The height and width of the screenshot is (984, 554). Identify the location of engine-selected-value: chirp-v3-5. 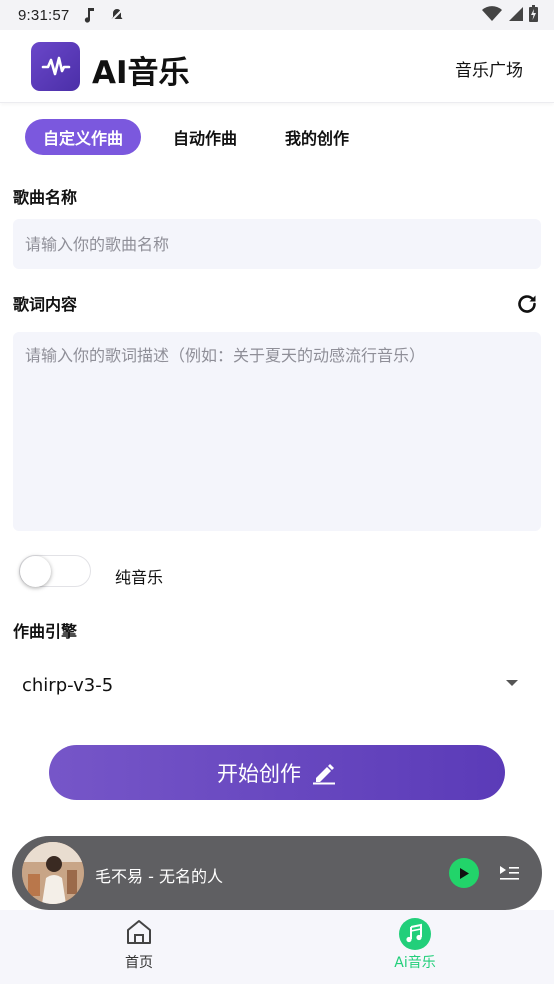
(68, 685).